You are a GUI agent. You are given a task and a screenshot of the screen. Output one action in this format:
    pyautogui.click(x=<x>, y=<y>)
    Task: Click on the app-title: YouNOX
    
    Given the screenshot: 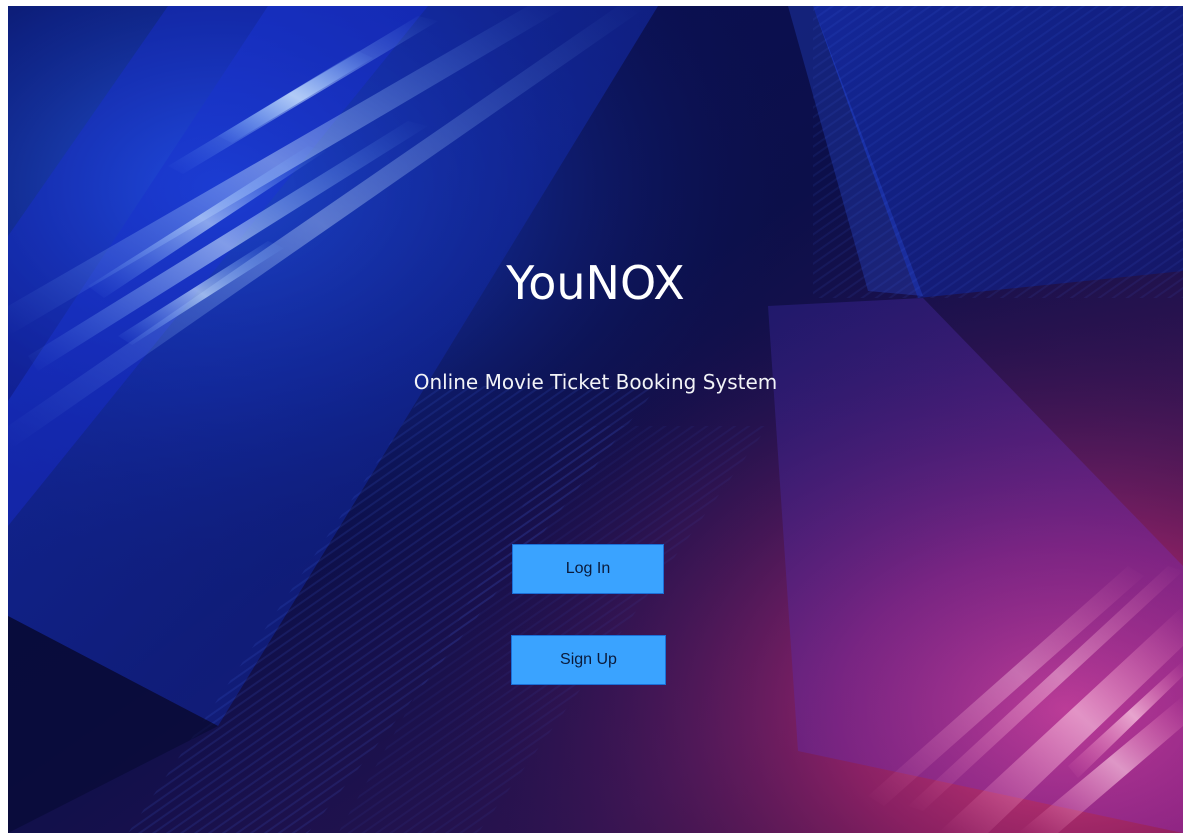 What is the action you would take?
    pyautogui.click(x=595, y=283)
    